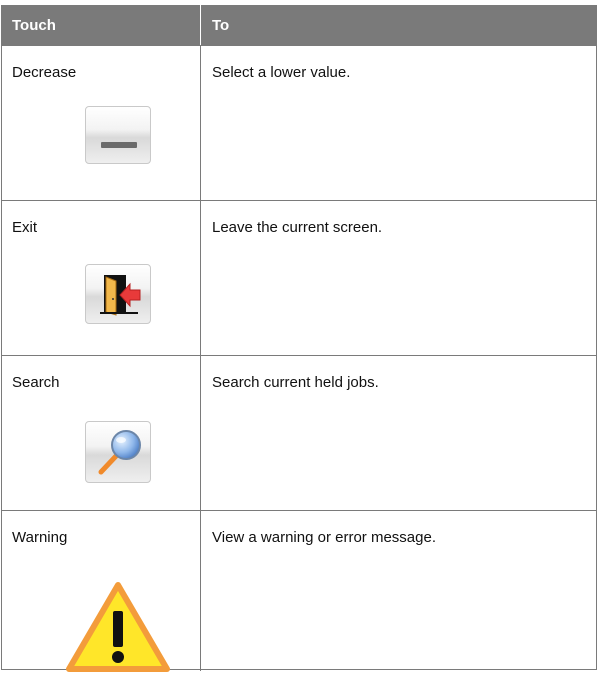 The width and height of the screenshot is (600, 673). I want to click on row-label-search: Search, so click(36, 382).